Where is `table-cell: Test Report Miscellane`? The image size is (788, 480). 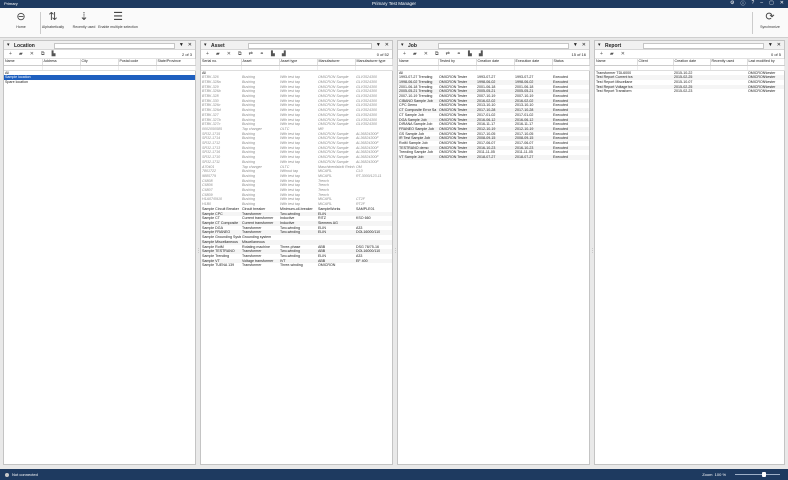
table-cell: Test Report Miscellane is located at coordinates (614, 81).